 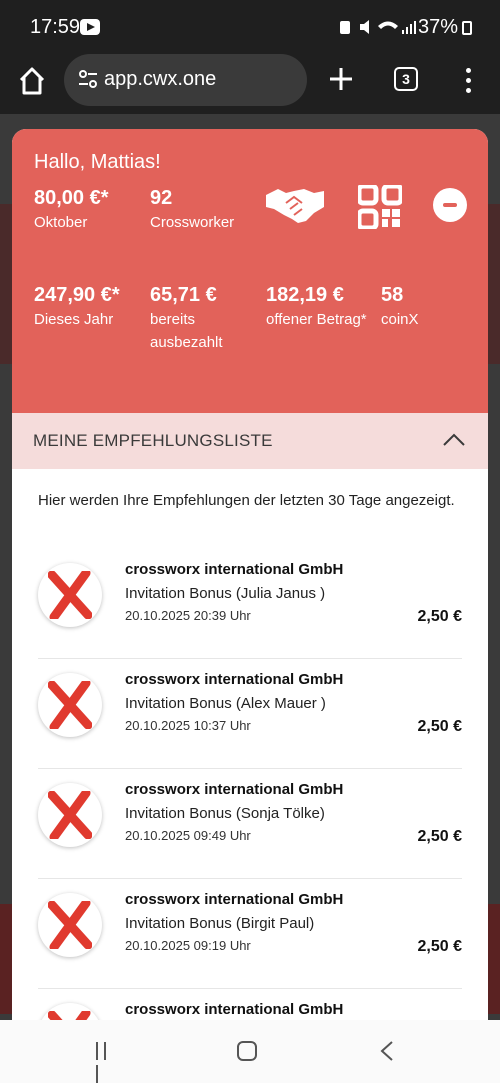 What do you see at coordinates (468, 80) in the screenshot?
I see `more-menu-icon` at bounding box center [468, 80].